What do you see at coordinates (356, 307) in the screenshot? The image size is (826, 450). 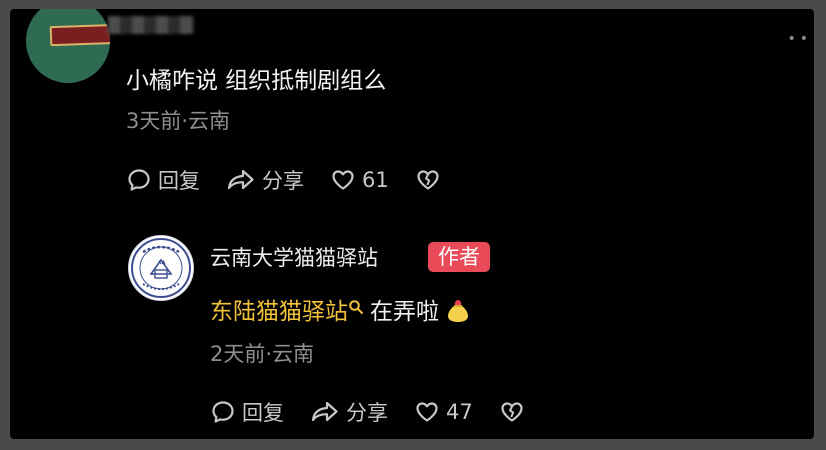 I see `search-icon` at bounding box center [356, 307].